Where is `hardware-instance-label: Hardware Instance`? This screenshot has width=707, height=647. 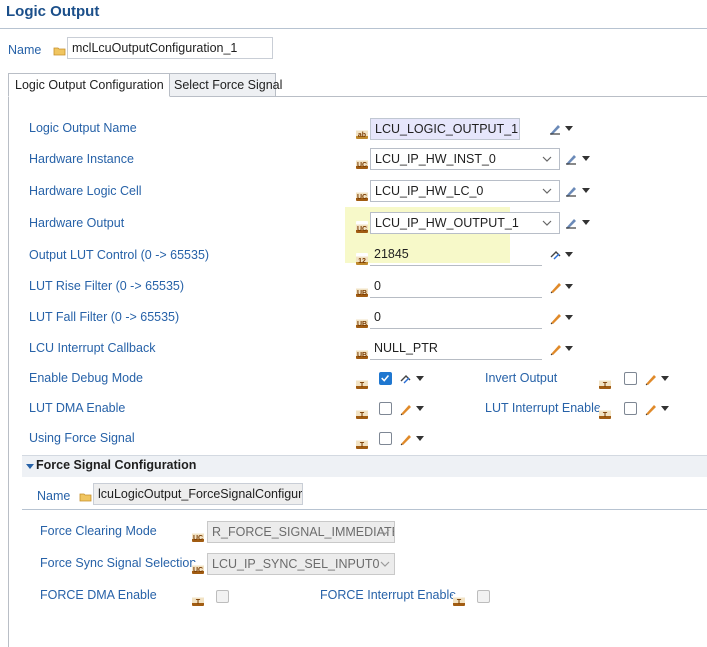 hardware-instance-label: Hardware Instance is located at coordinates (81, 159).